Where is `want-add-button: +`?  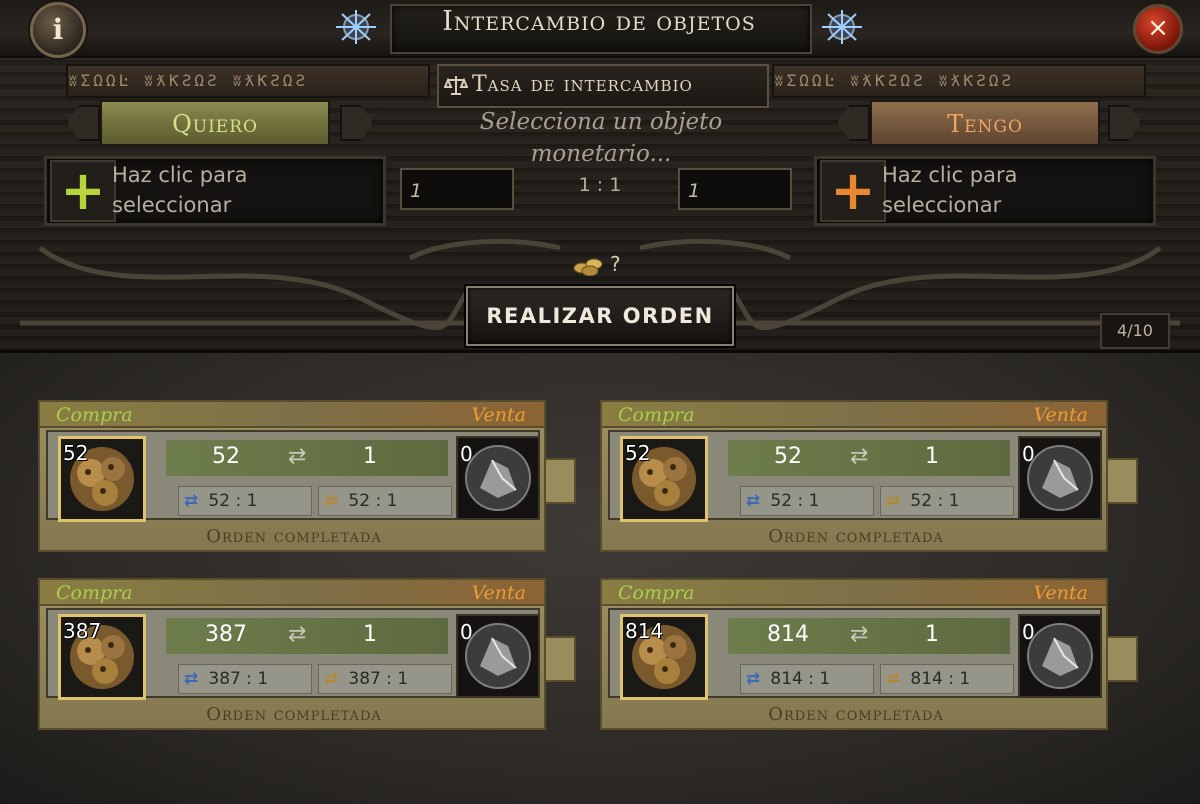
want-add-button: + is located at coordinates (83, 191).